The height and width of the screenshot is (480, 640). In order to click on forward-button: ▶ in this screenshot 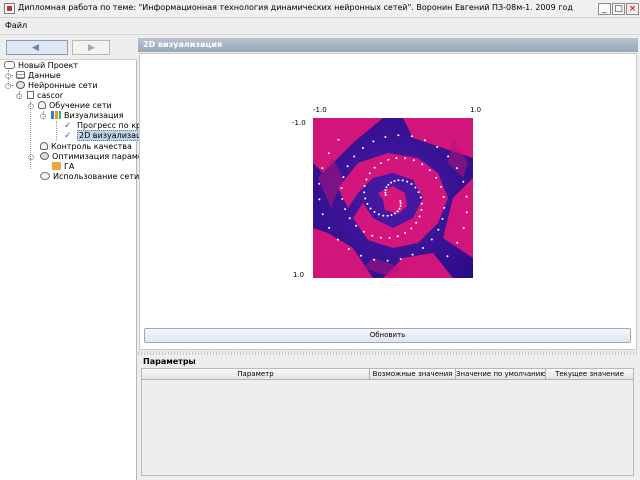, I will do `click(91, 47)`.